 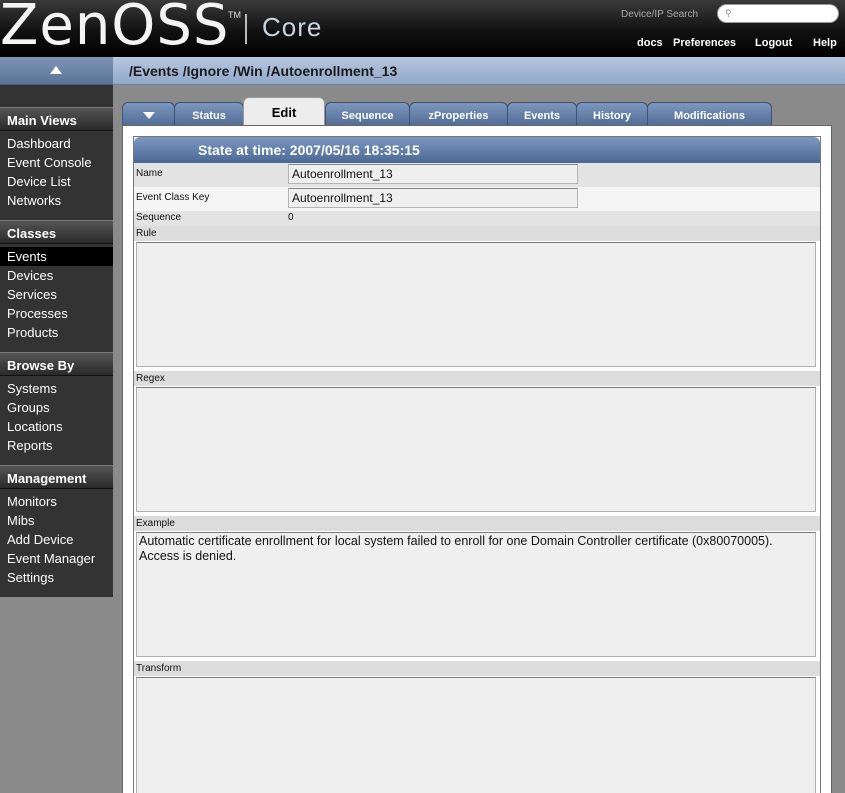 I want to click on collapse-sidebar-button, so click(x=56, y=71).